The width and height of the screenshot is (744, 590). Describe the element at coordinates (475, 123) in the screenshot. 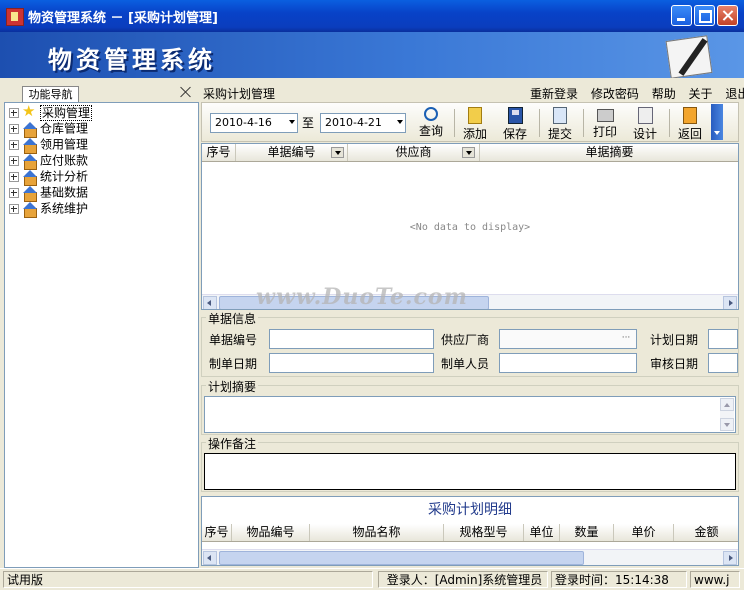

I see `add-button: 添加` at that location.